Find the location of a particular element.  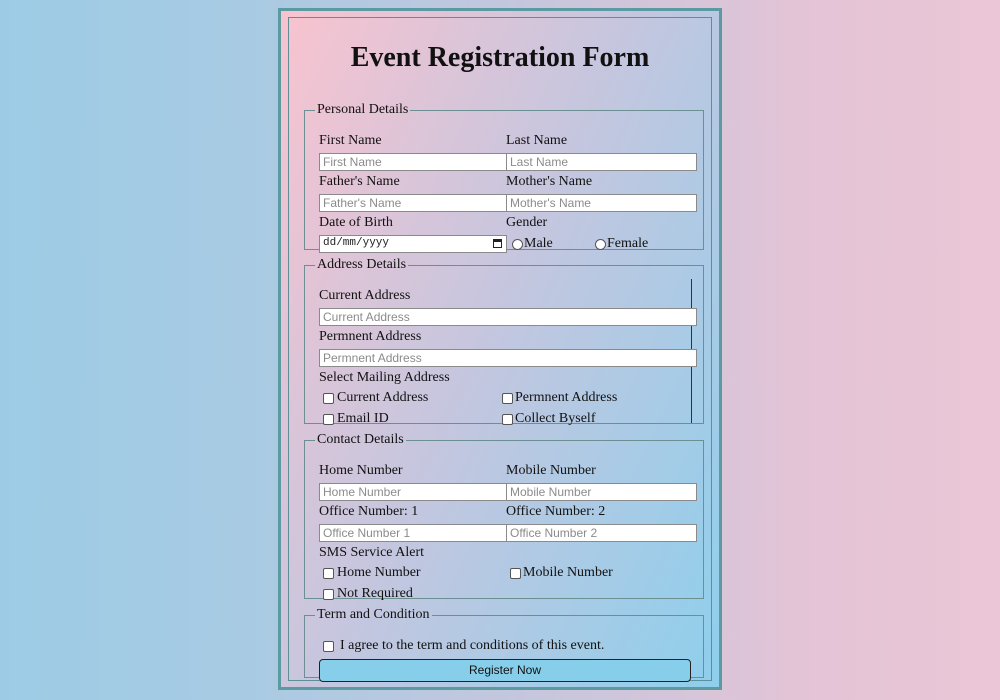

mailing-address-label: Select Mailing Address is located at coordinates (384, 377).